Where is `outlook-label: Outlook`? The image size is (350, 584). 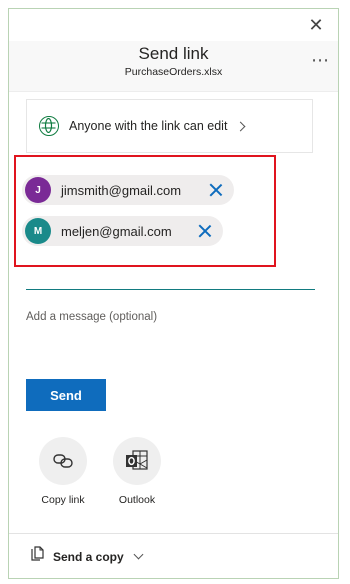 outlook-label: Outlook is located at coordinates (137, 500).